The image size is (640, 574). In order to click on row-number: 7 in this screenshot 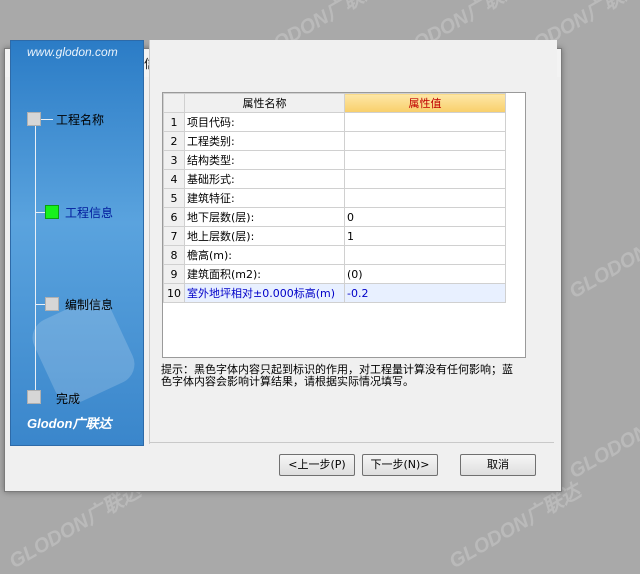, I will do `click(174, 236)`.